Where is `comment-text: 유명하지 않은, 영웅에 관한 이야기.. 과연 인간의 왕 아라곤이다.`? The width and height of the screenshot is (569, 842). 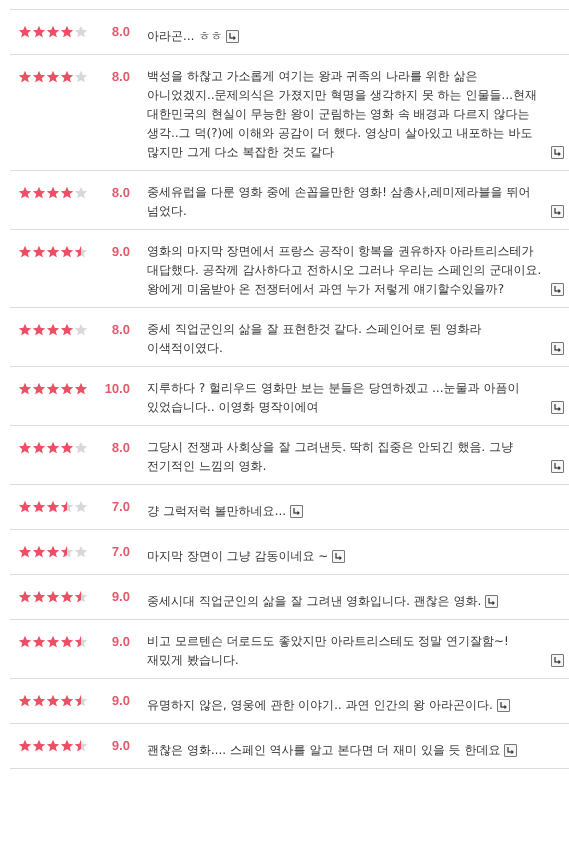 comment-text: 유명하지 않은, 영웅에 관한 이야기.. 과연 인간의 왕 아라곤이다. is located at coordinates (320, 705).